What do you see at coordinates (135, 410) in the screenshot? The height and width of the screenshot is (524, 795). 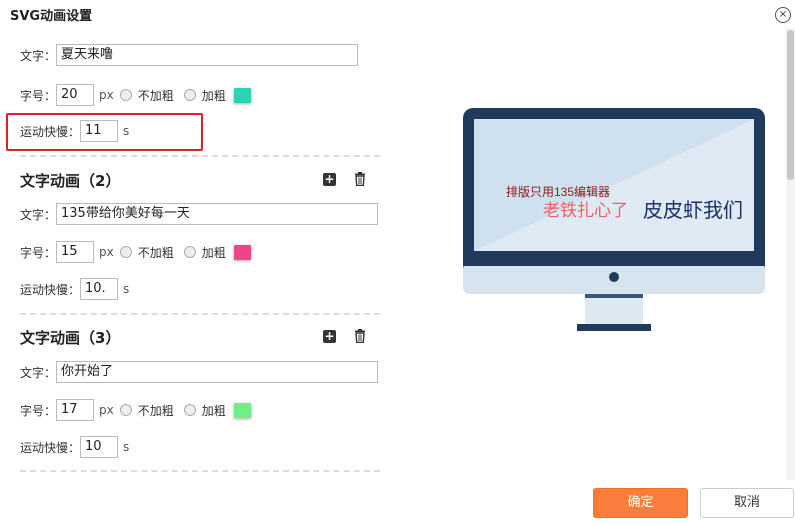 I see `size-row-3: 字号： 17 px 不加粗 加粗` at bounding box center [135, 410].